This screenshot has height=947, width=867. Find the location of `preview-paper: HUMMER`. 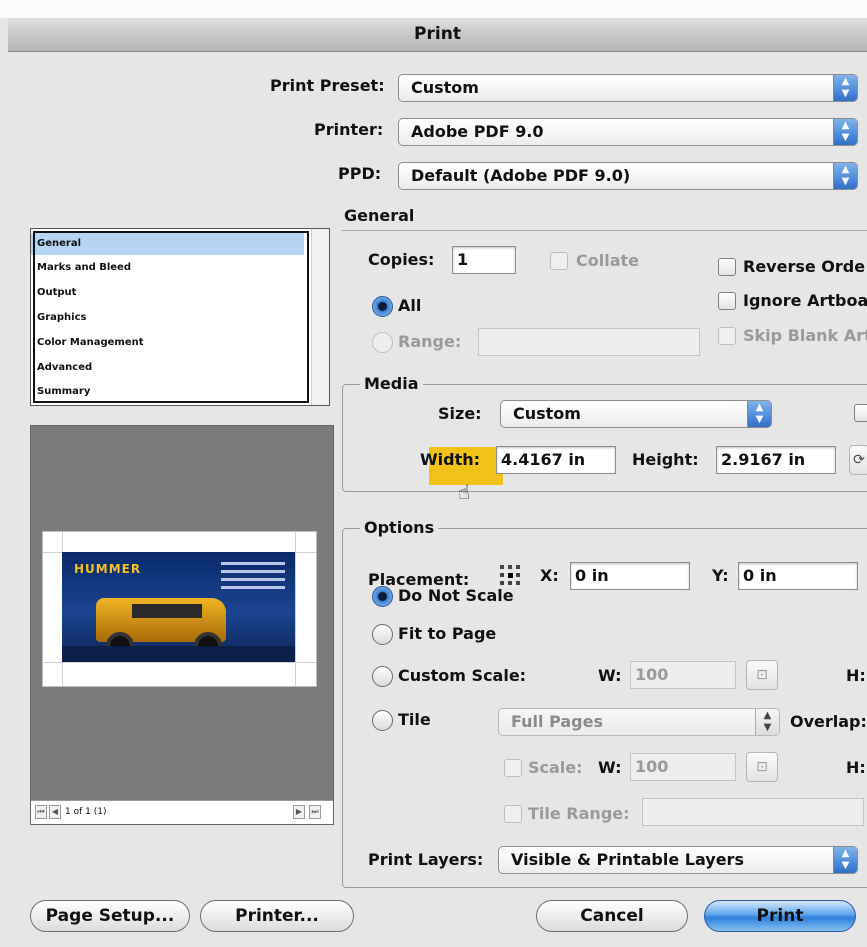

preview-paper: HUMMER is located at coordinates (179, 609).